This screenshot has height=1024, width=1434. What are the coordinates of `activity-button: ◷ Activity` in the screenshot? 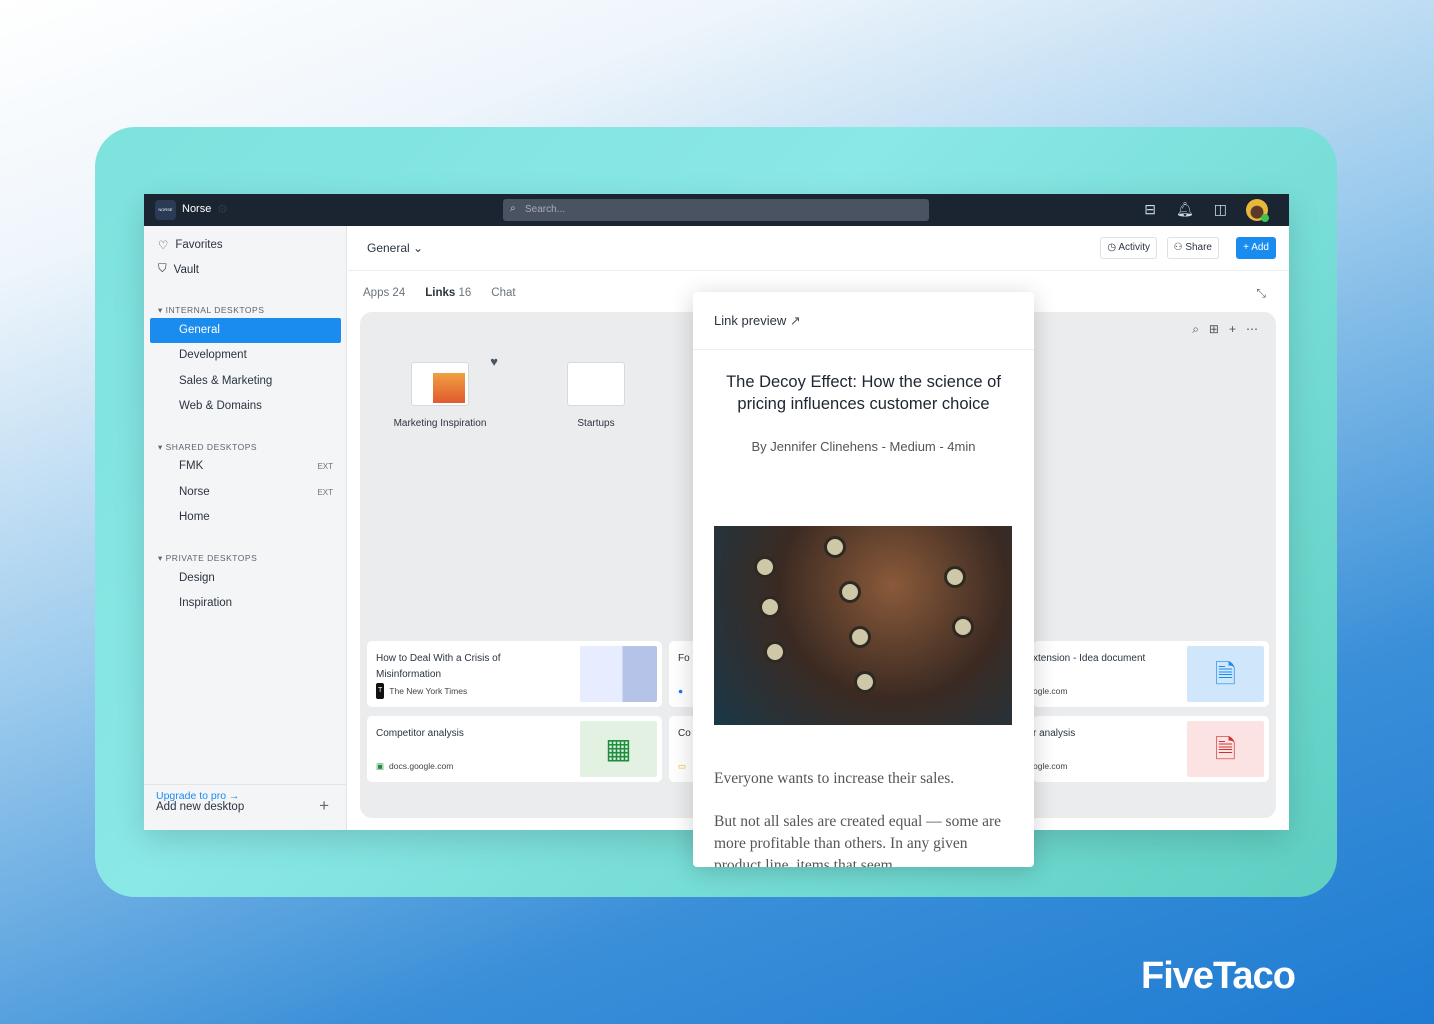 It's located at (1128, 248).